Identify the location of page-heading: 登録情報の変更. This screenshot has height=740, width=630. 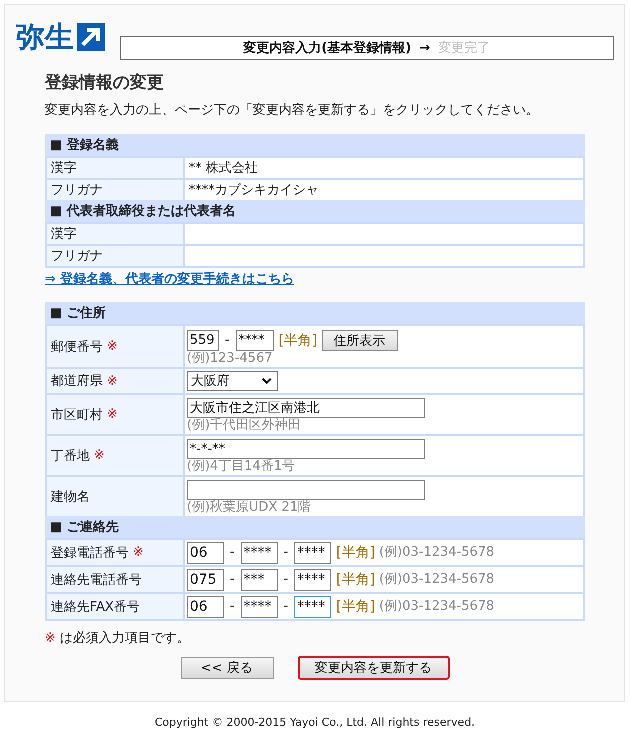
(104, 83).